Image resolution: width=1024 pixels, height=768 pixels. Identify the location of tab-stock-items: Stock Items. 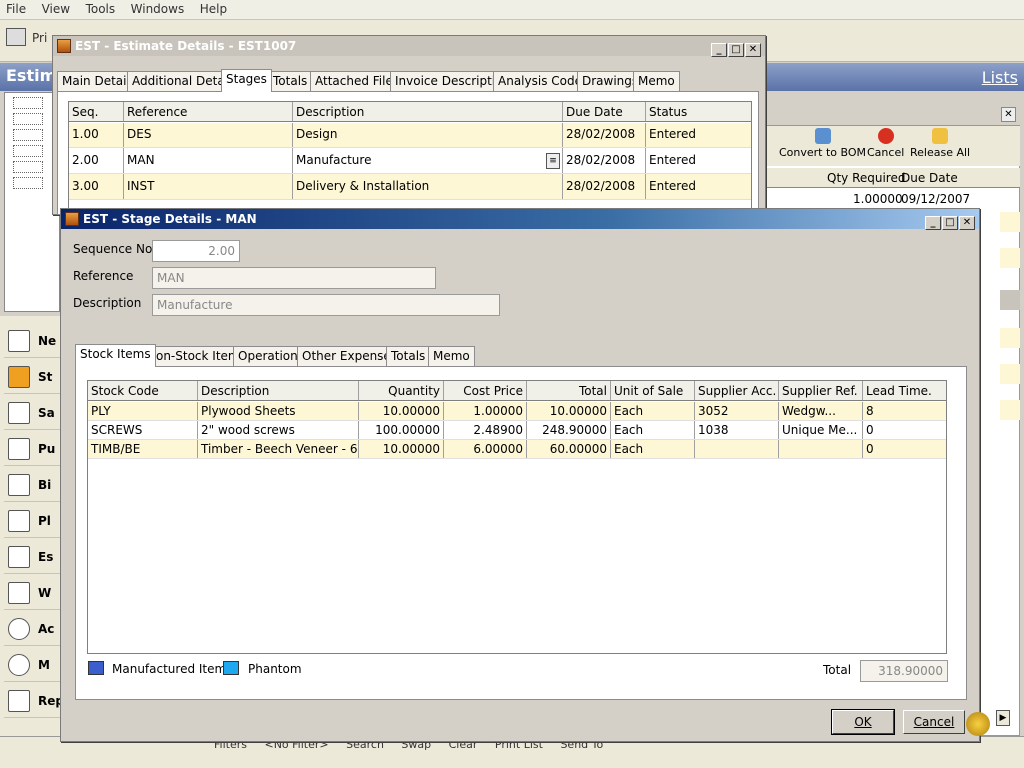
(115, 355).